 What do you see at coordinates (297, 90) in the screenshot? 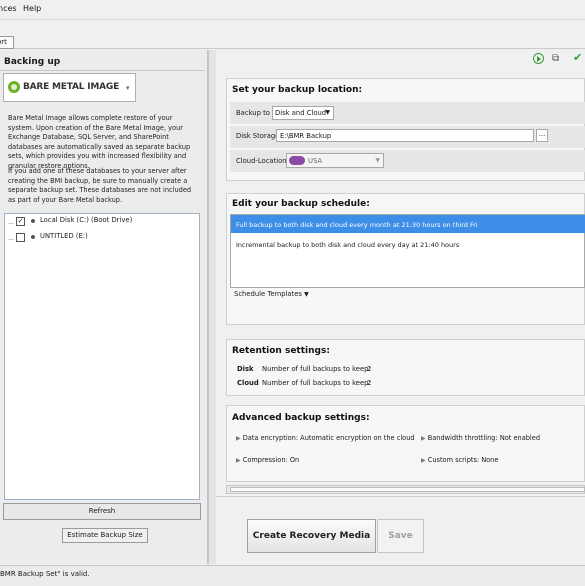
I see `section-title: Set your backup location:` at bounding box center [297, 90].